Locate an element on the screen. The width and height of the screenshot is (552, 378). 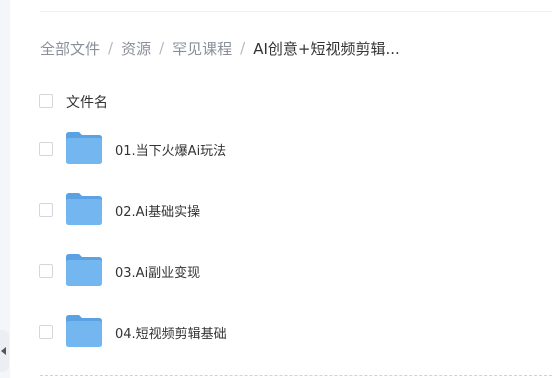
file-row: 03.Ai副业变现 is located at coordinates (276, 272).